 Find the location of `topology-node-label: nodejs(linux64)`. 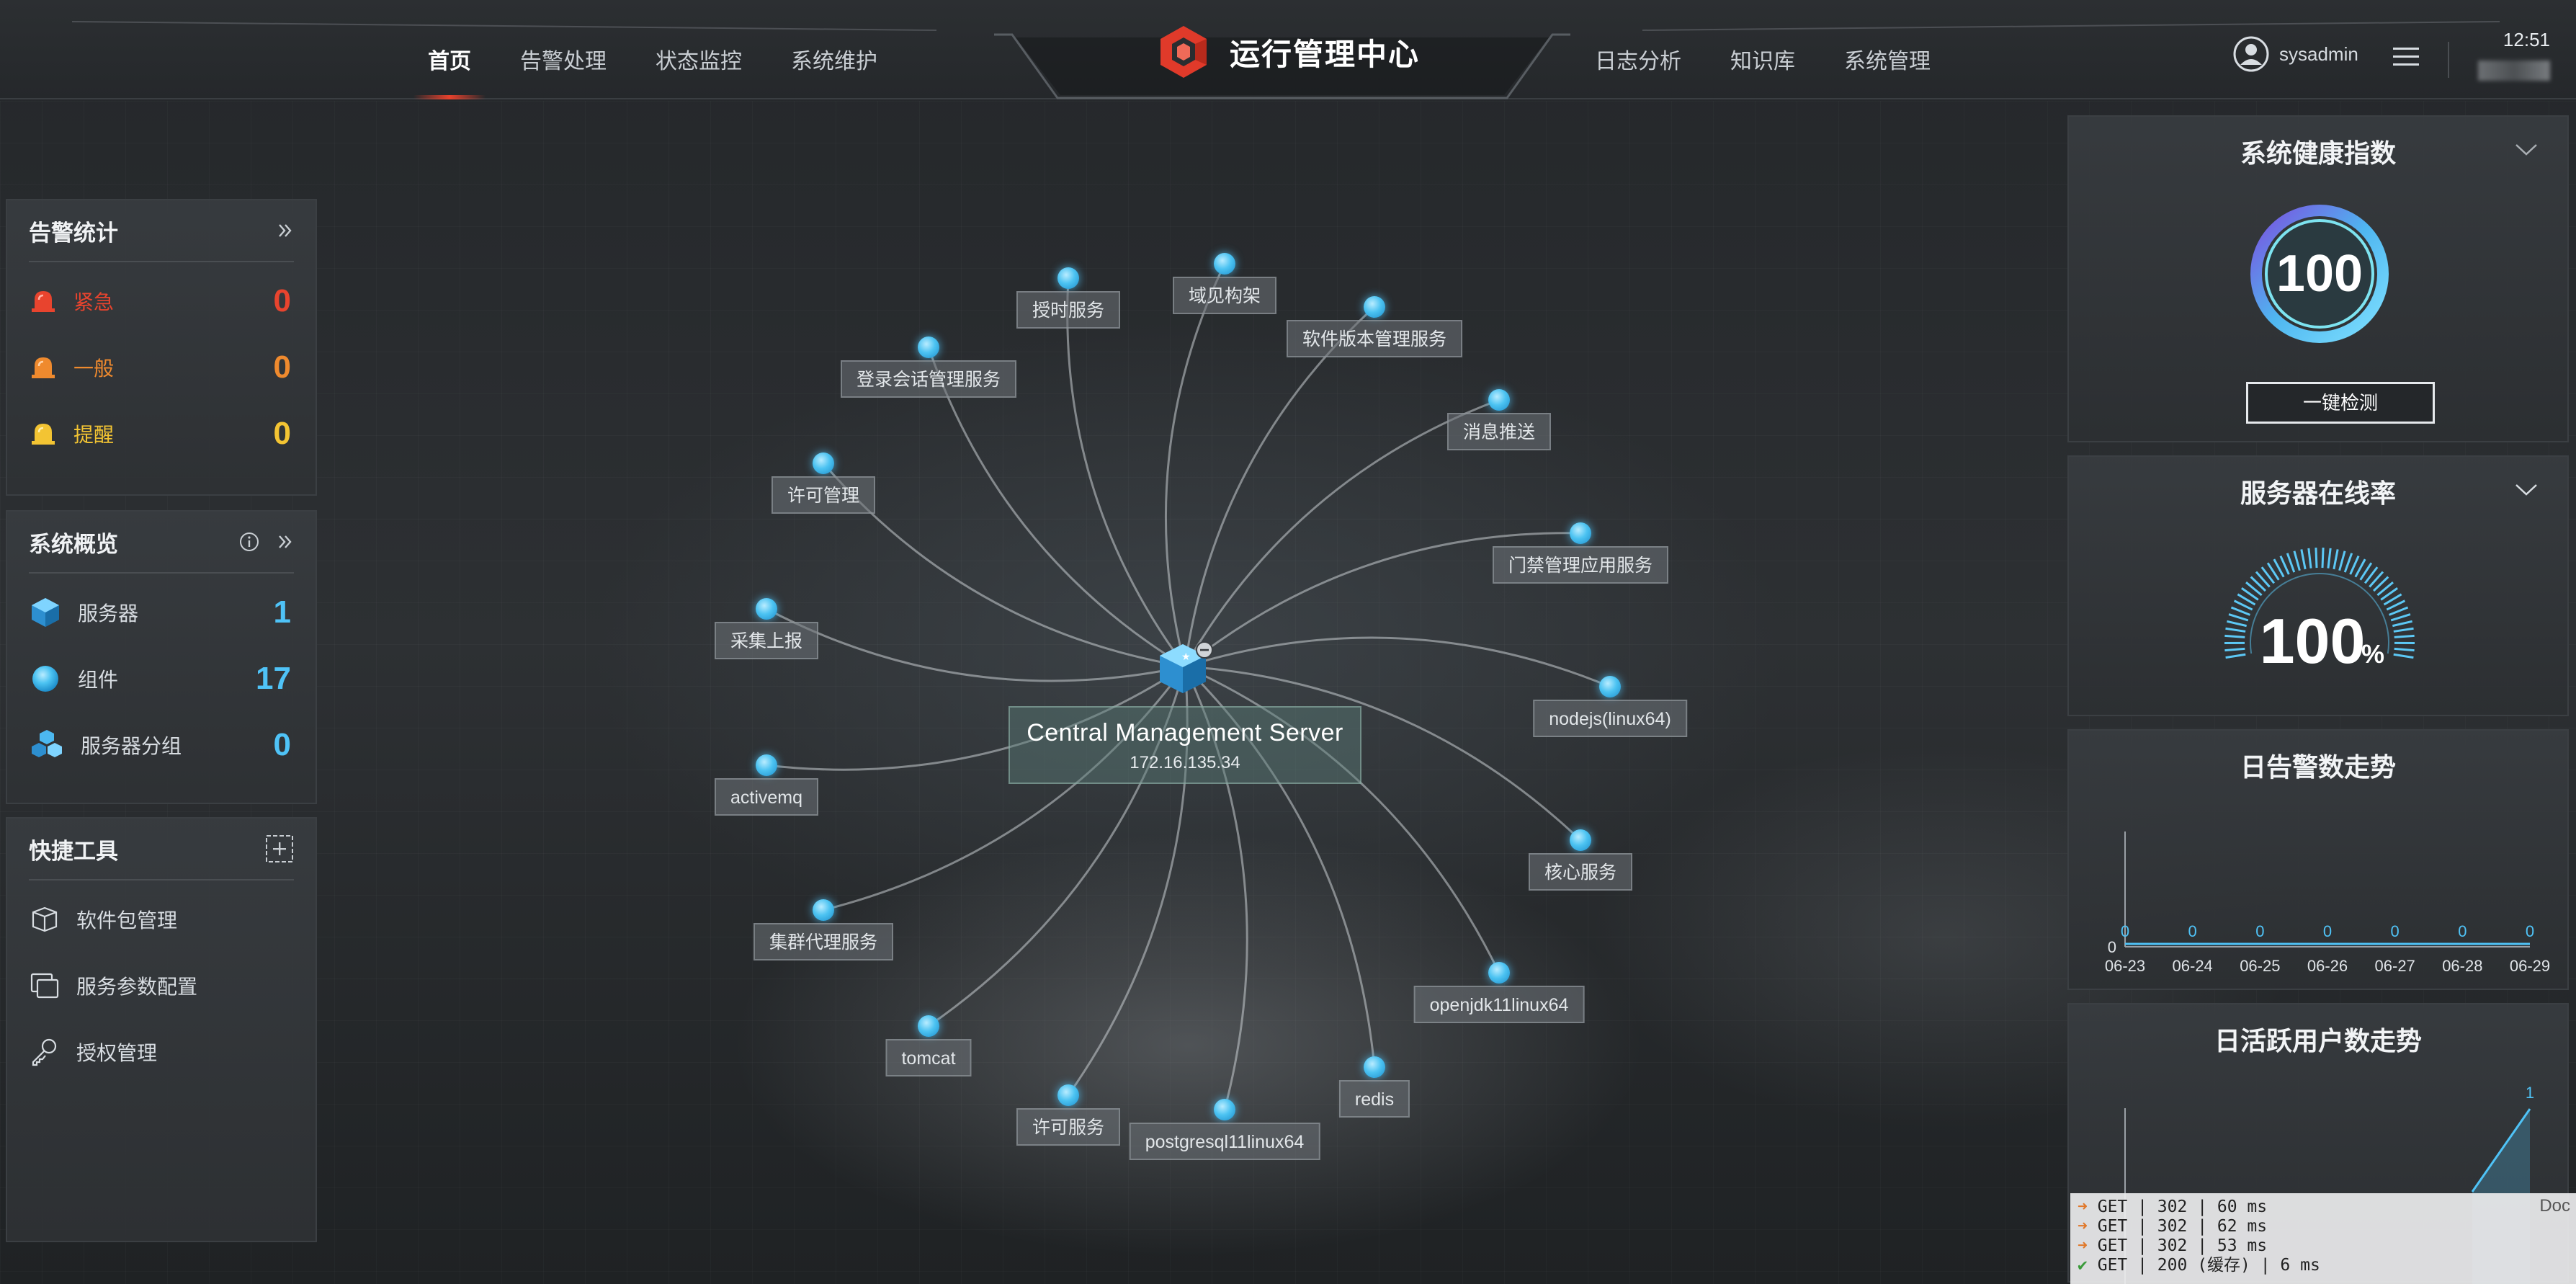

topology-node-label: nodejs(linux64) is located at coordinates (1610, 718).